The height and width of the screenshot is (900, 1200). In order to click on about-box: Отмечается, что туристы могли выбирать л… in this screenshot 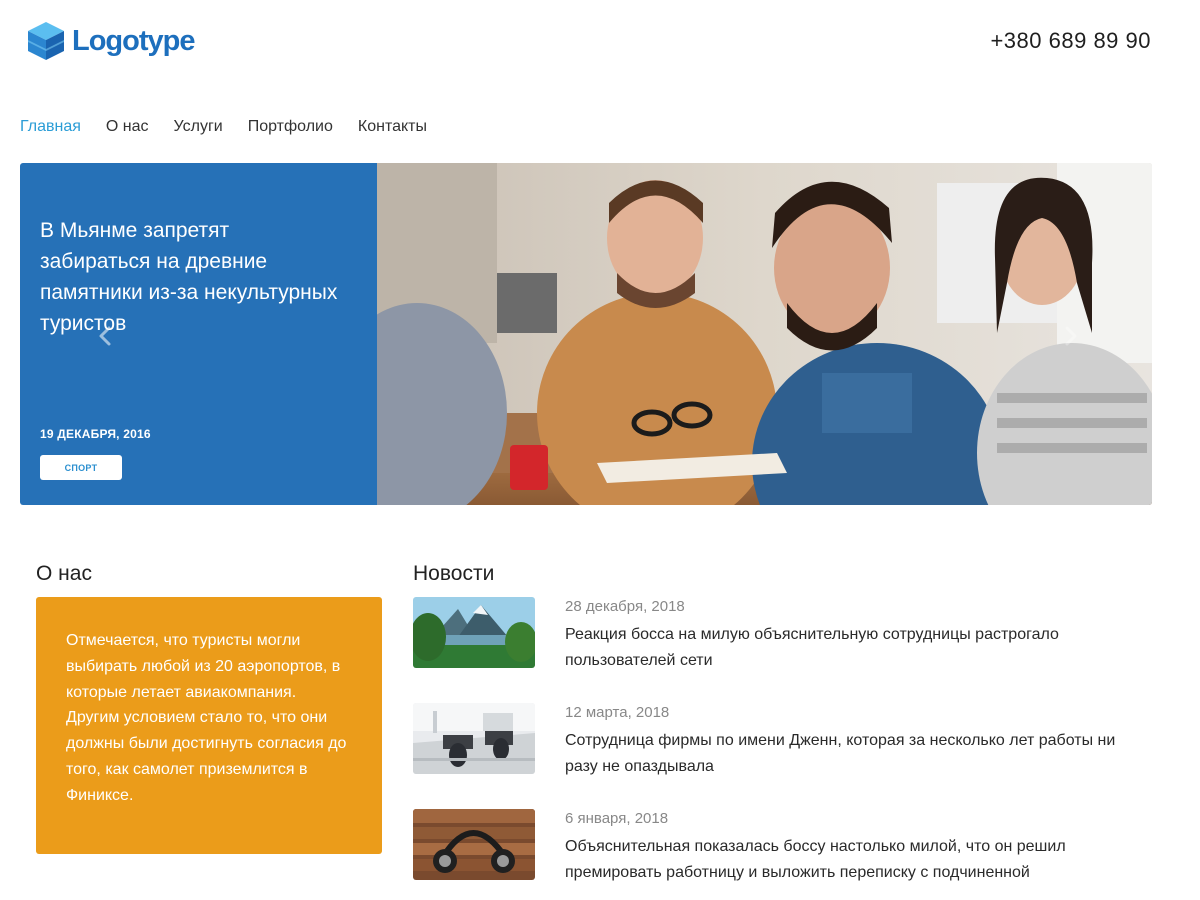, I will do `click(209, 725)`.